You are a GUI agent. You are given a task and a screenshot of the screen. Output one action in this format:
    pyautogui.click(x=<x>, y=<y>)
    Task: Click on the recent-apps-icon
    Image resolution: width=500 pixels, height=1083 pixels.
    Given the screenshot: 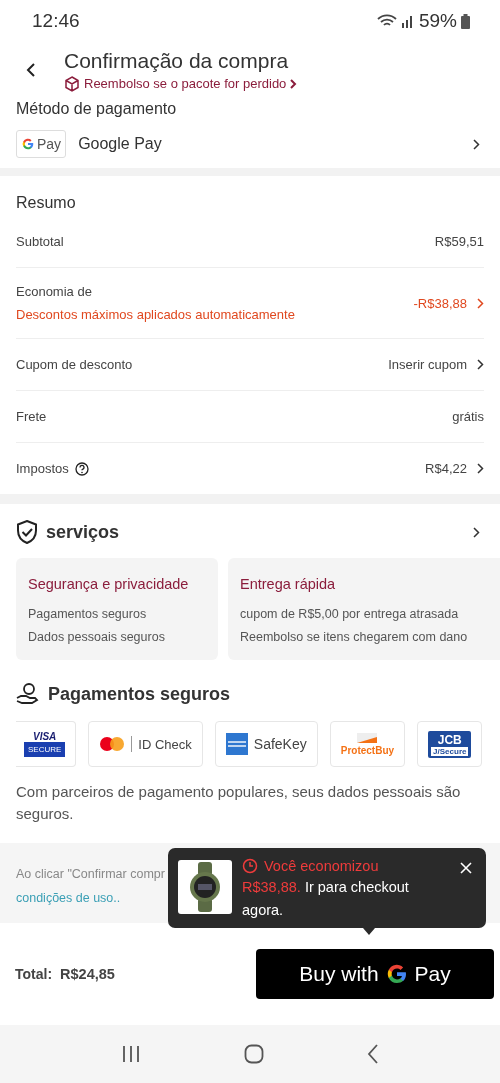 What is the action you would take?
    pyautogui.click(x=131, y=1054)
    